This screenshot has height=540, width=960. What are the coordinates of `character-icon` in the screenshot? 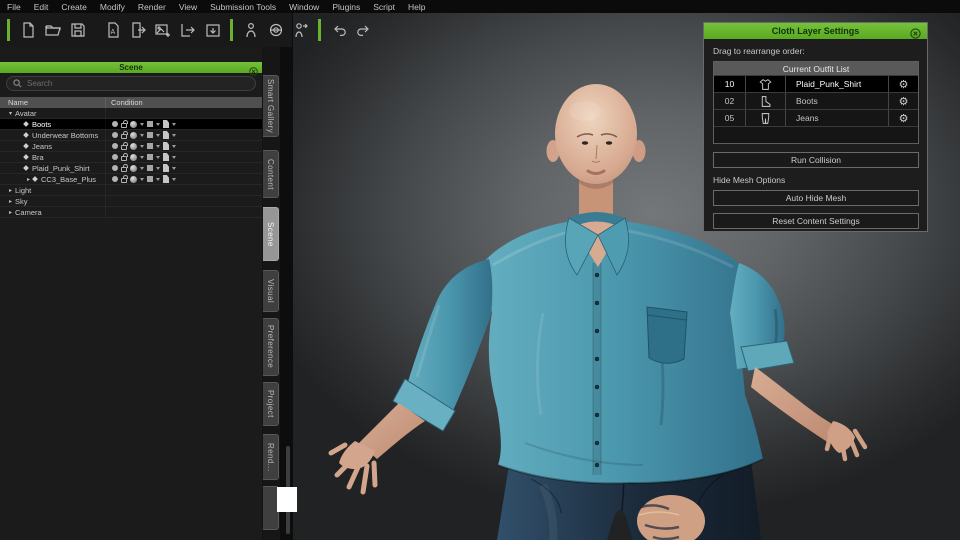 It's located at (250, 30).